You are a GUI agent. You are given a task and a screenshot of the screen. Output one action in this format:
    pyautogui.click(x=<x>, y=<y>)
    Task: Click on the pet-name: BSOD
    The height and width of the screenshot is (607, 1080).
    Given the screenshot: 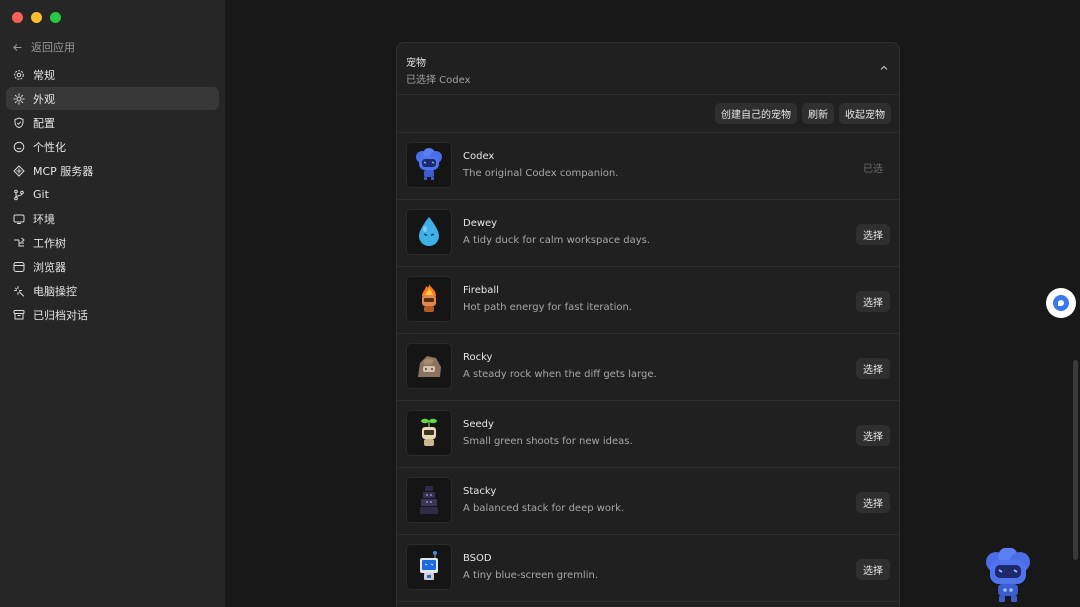 What is the action you would take?
    pyautogui.click(x=477, y=558)
    